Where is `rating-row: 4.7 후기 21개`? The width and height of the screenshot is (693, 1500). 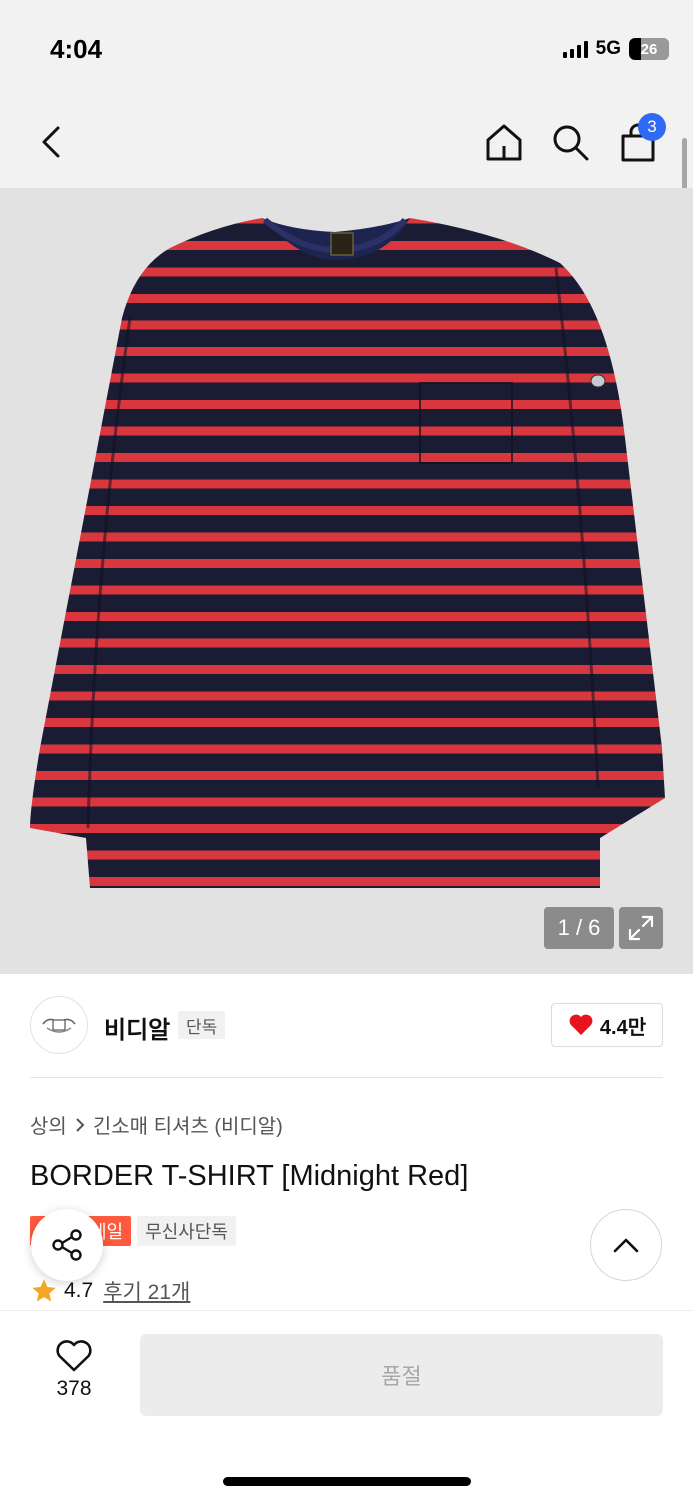
rating-row: 4.7 후기 21개 is located at coordinates (110, 1291).